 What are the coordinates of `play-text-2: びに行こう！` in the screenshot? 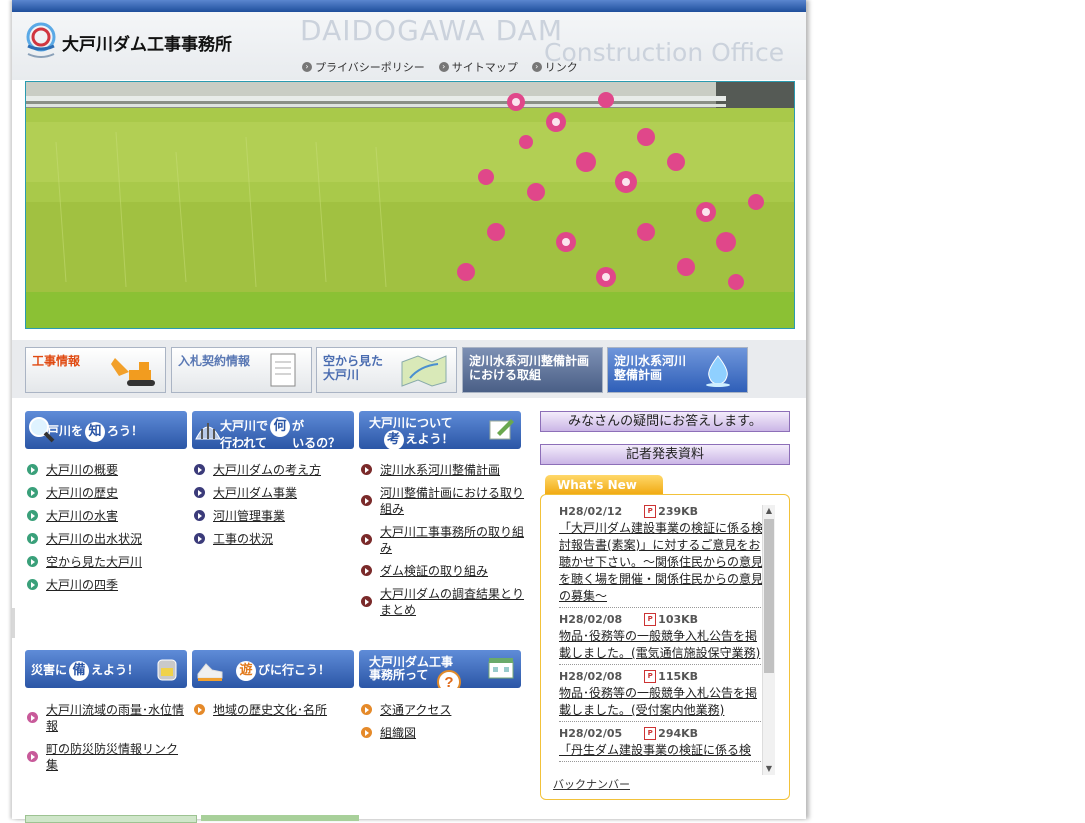 It's located at (294, 670).